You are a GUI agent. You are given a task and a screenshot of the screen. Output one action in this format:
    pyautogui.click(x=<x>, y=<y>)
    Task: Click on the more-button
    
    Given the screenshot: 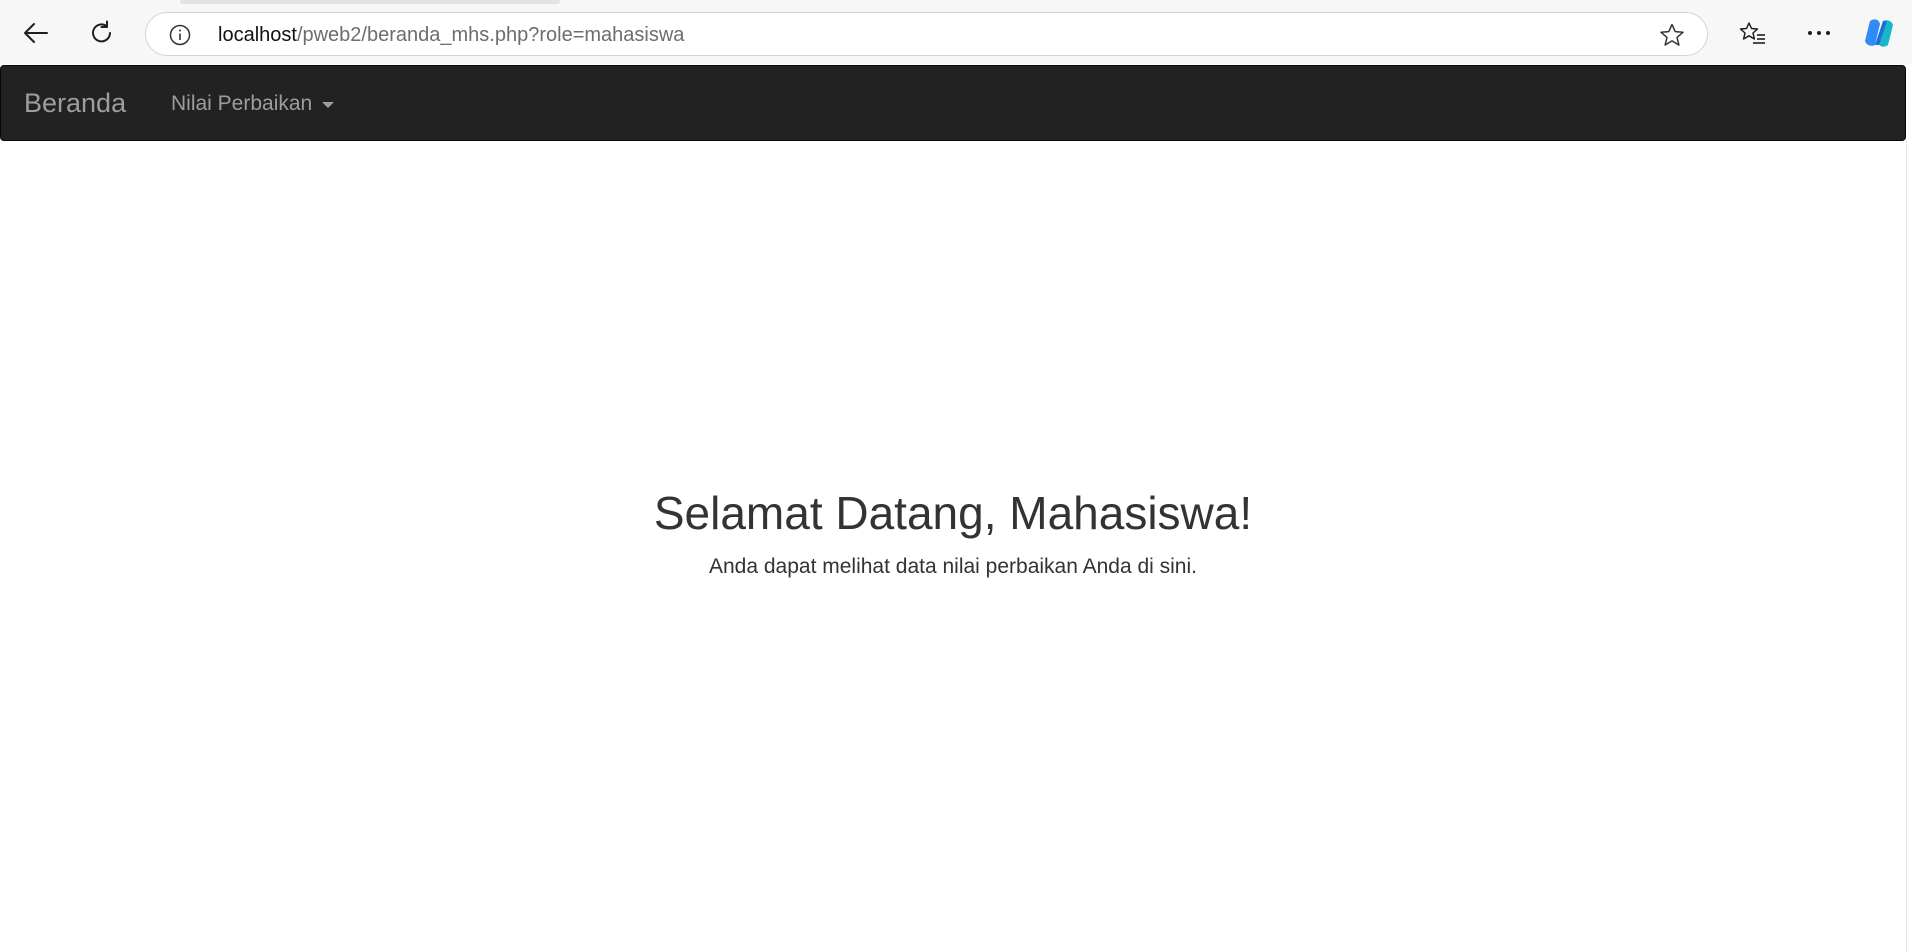 What is the action you would take?
    pyautogui.click(x=1819, y=33)
    